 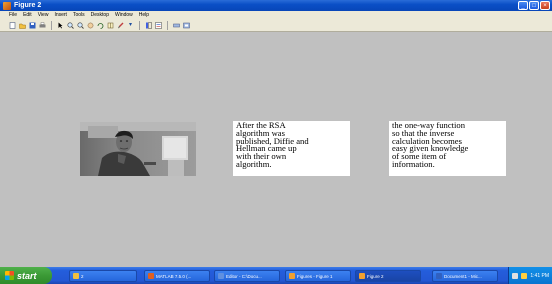 What do you see at coordinates (70, 25) in the screenshot?
I see `zoom-in-icon` at bounding box center [70, 25].